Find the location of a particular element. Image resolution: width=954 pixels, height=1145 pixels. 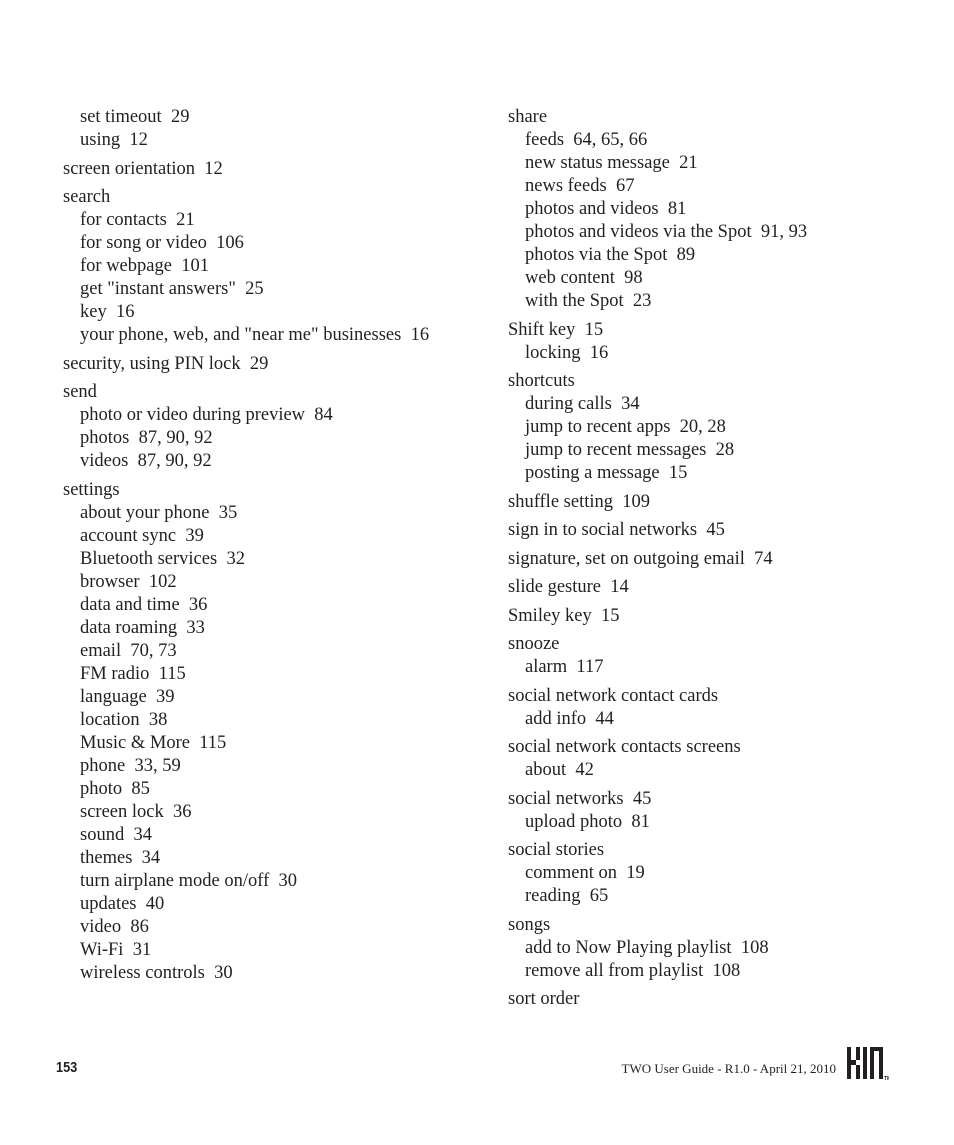

page-refs: 23 is located at coordinates (638, 301).